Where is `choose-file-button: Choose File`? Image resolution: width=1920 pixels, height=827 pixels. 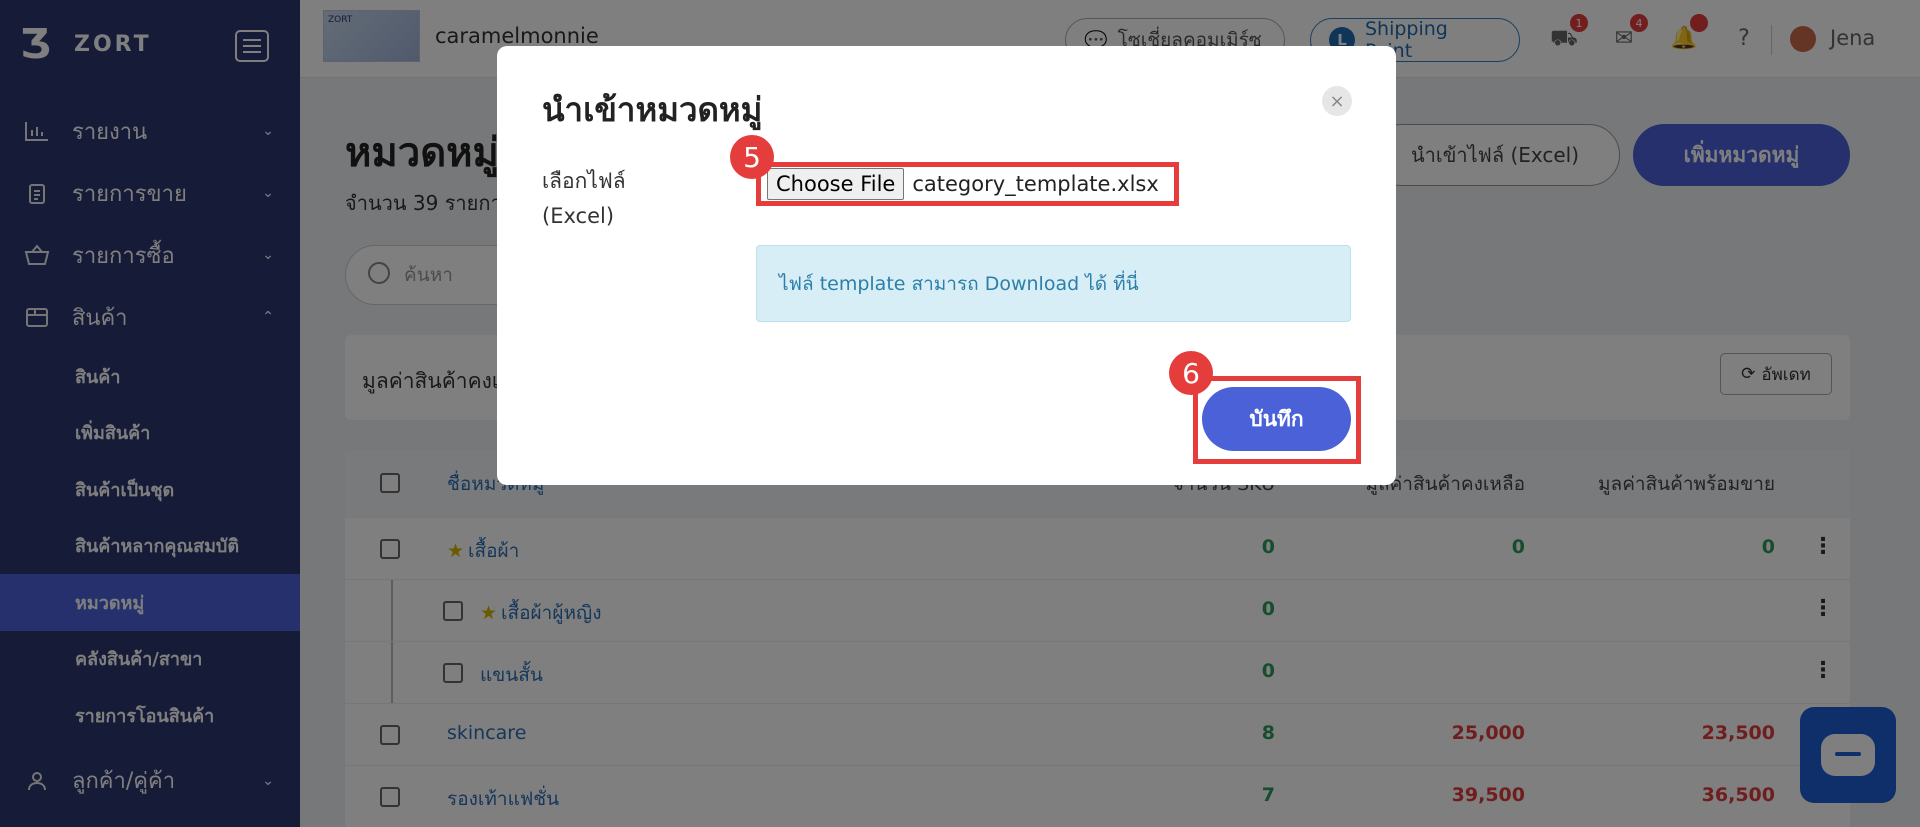
choose-file-button: Choose File is located at coordinates (836, 184).